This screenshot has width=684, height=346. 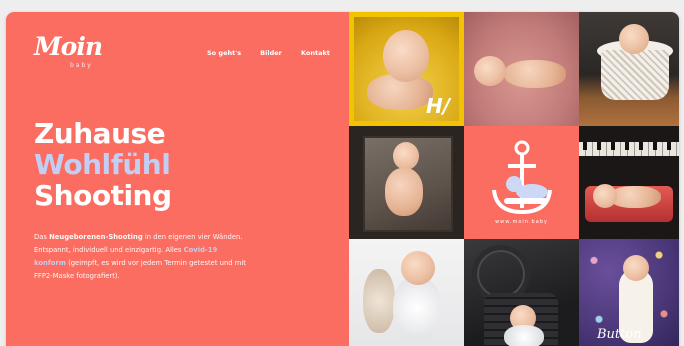 I want to click on logo-tile-caption: www.moin.baby, so click(x=521, y=222).